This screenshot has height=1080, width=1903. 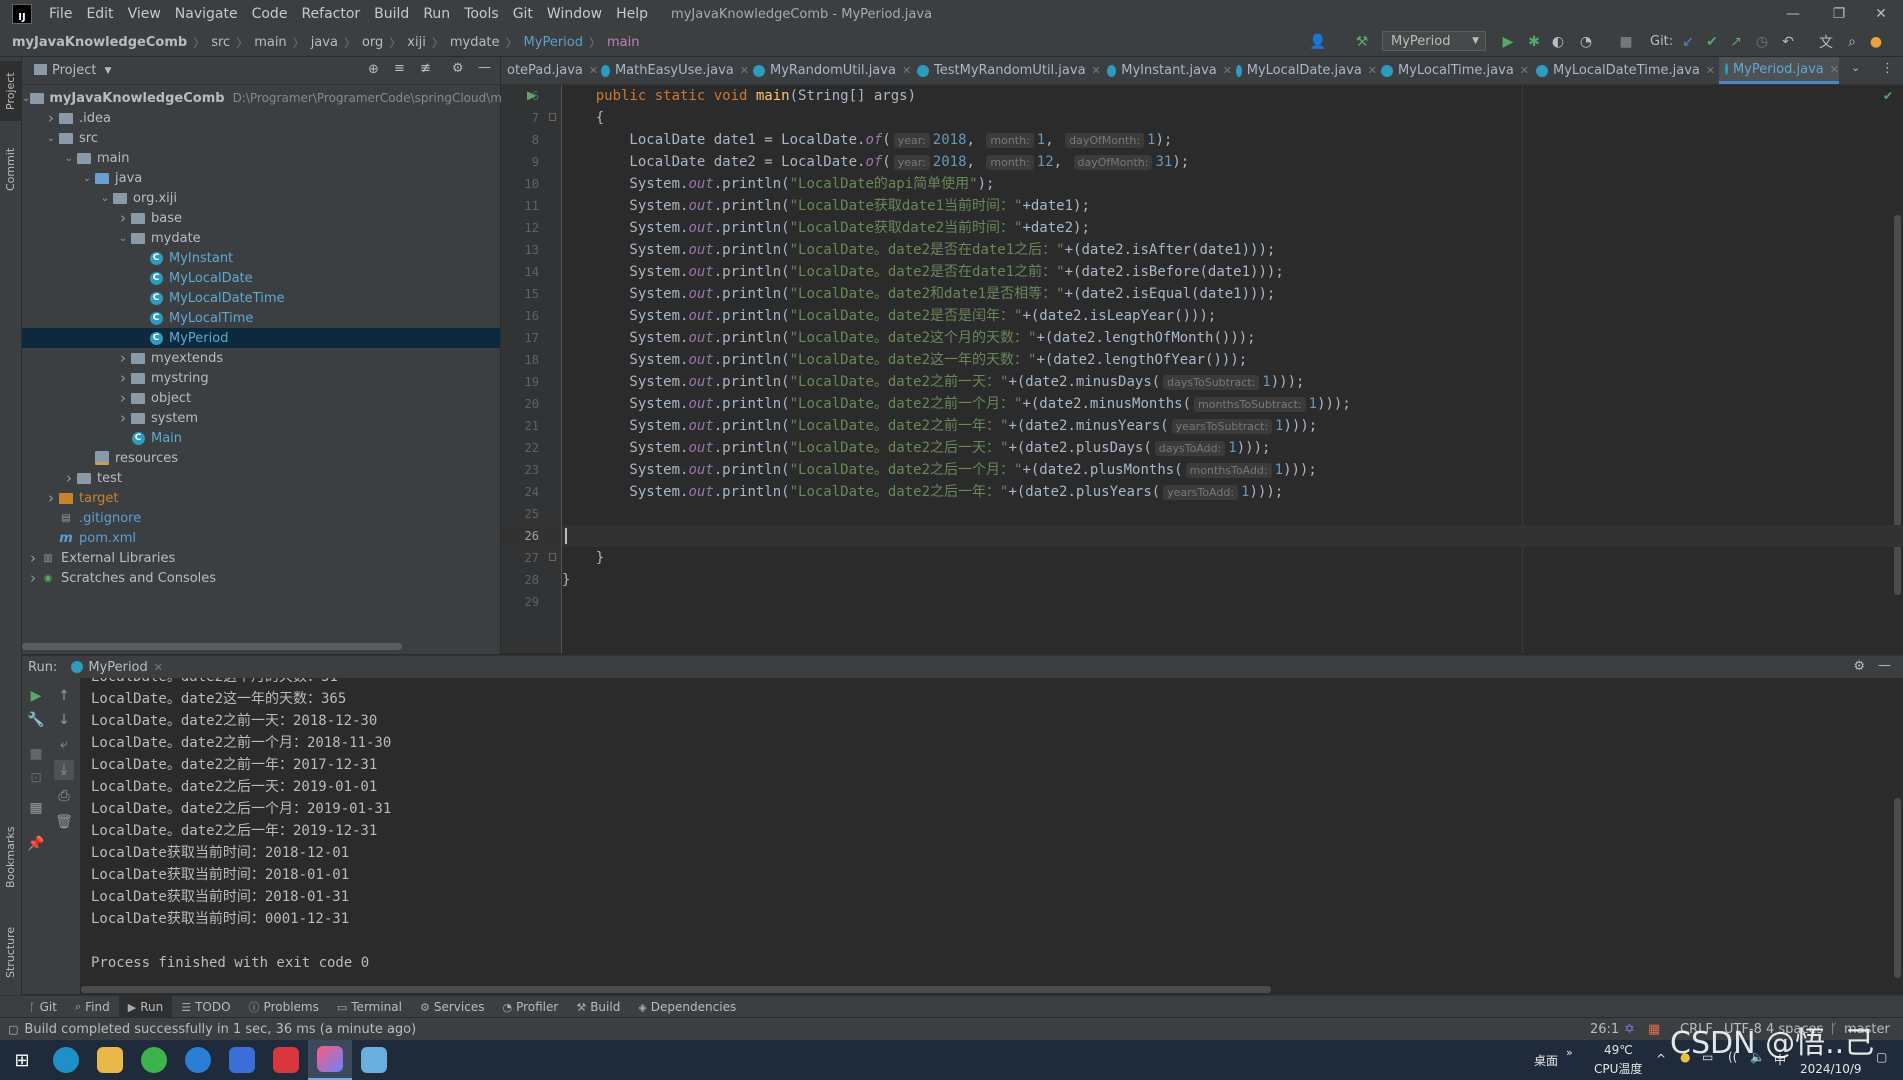 I want to click on locate-icon: ⊕, so click(x=373, y=69).